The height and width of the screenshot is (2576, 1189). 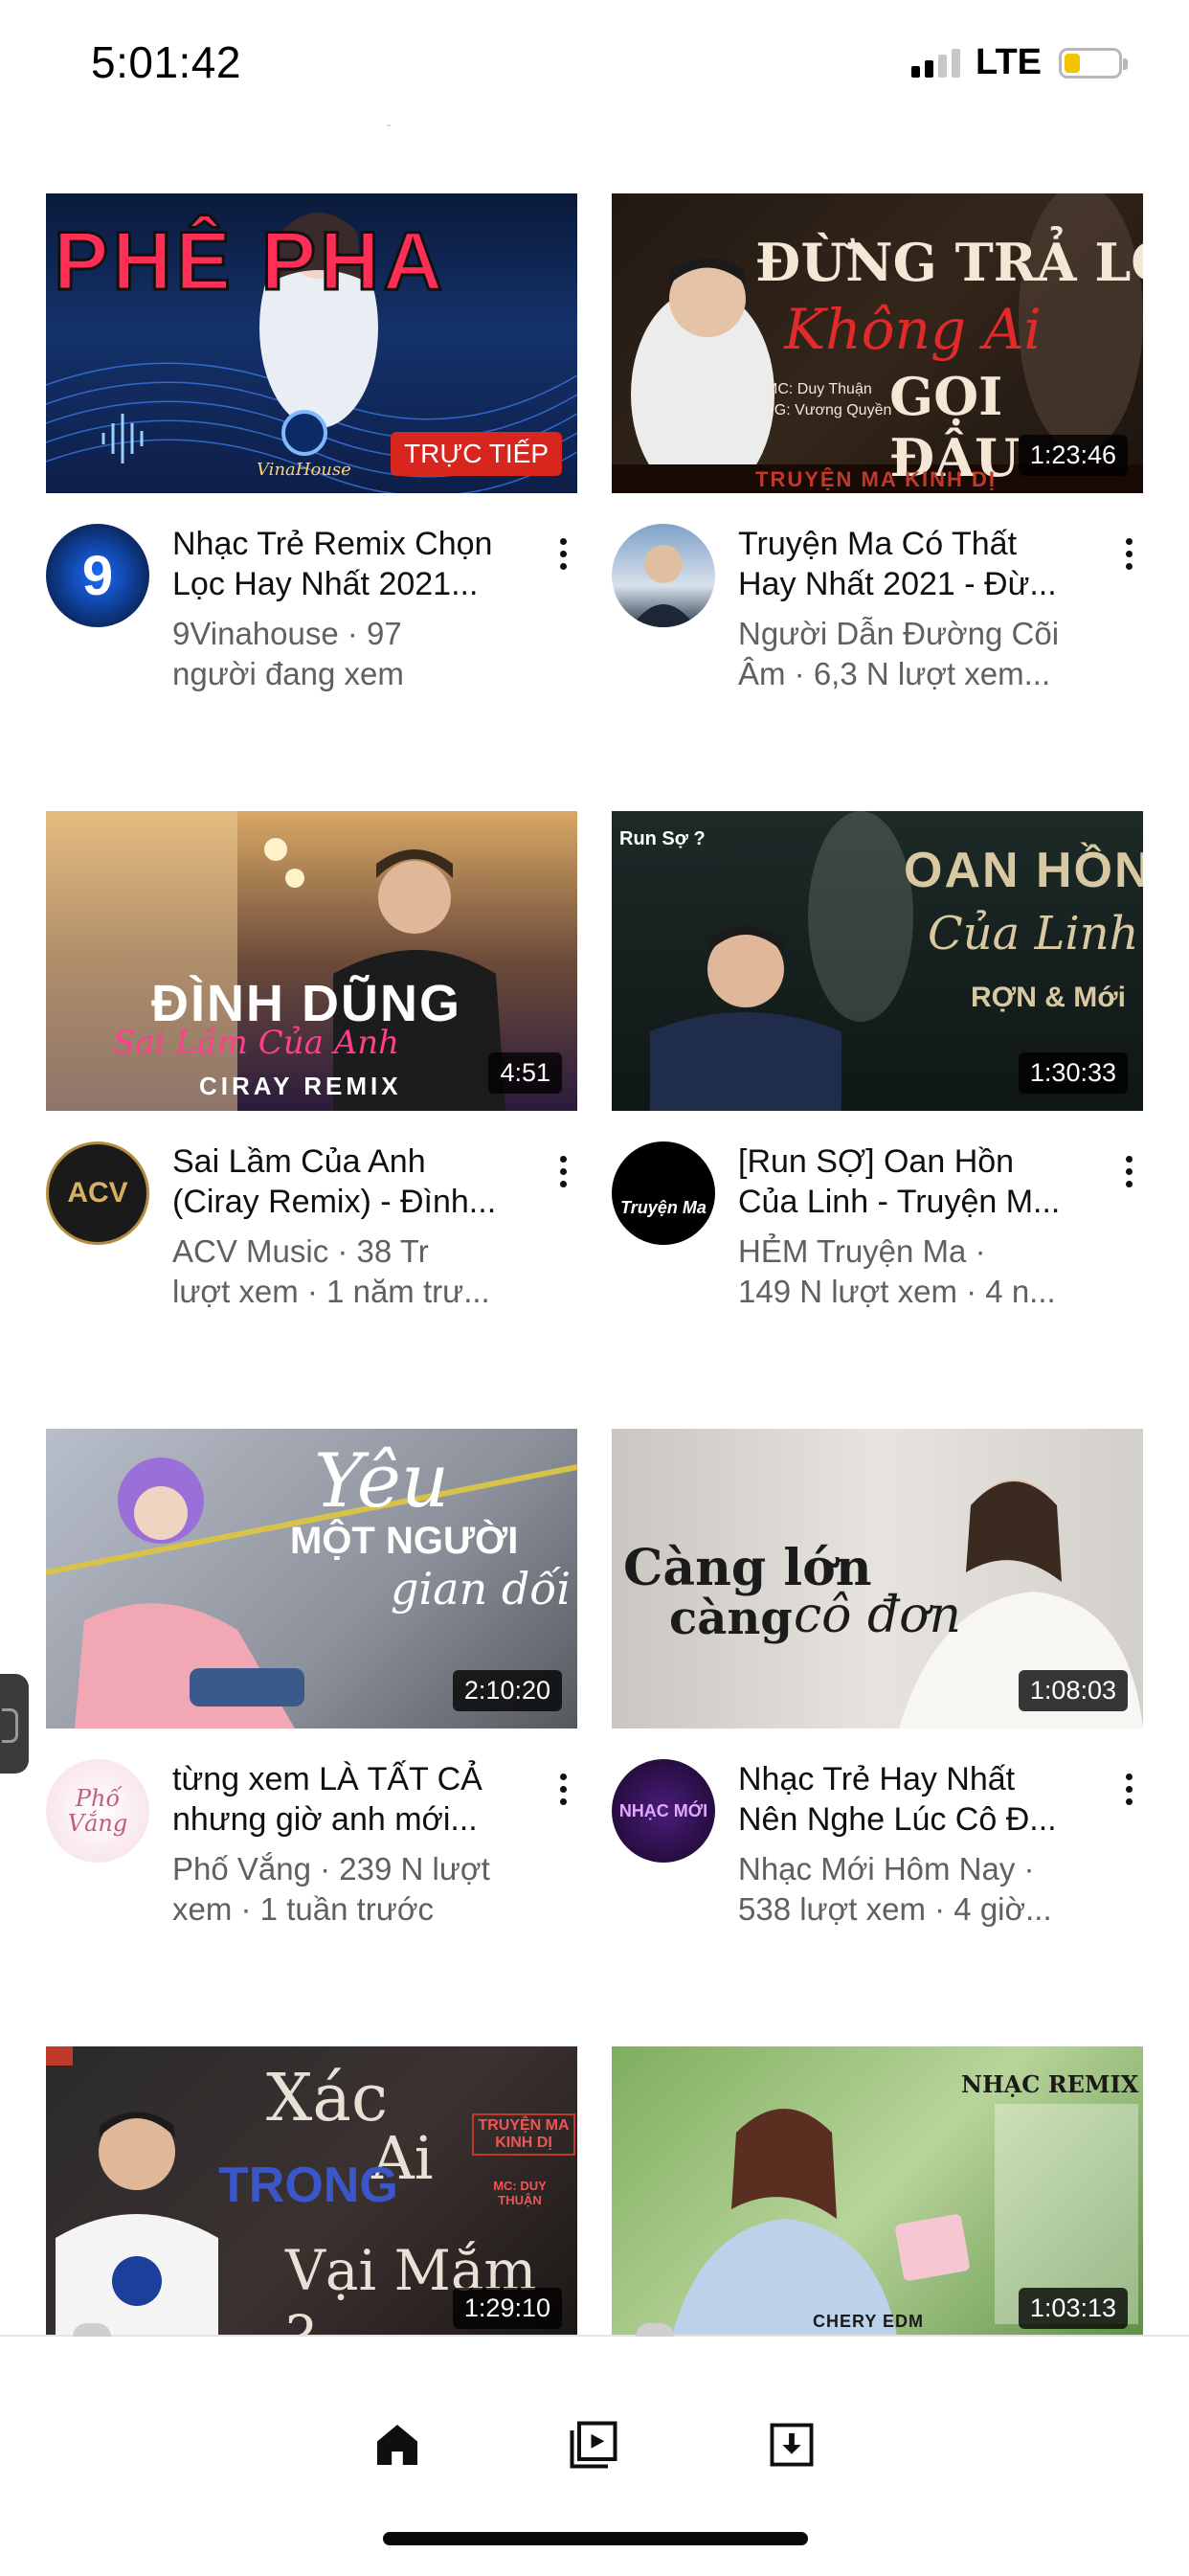 I want to click on video-subtitle: Phố Vắng · 239 N lượt xem · 1 tuần trước, so click(x=331, y=1889).